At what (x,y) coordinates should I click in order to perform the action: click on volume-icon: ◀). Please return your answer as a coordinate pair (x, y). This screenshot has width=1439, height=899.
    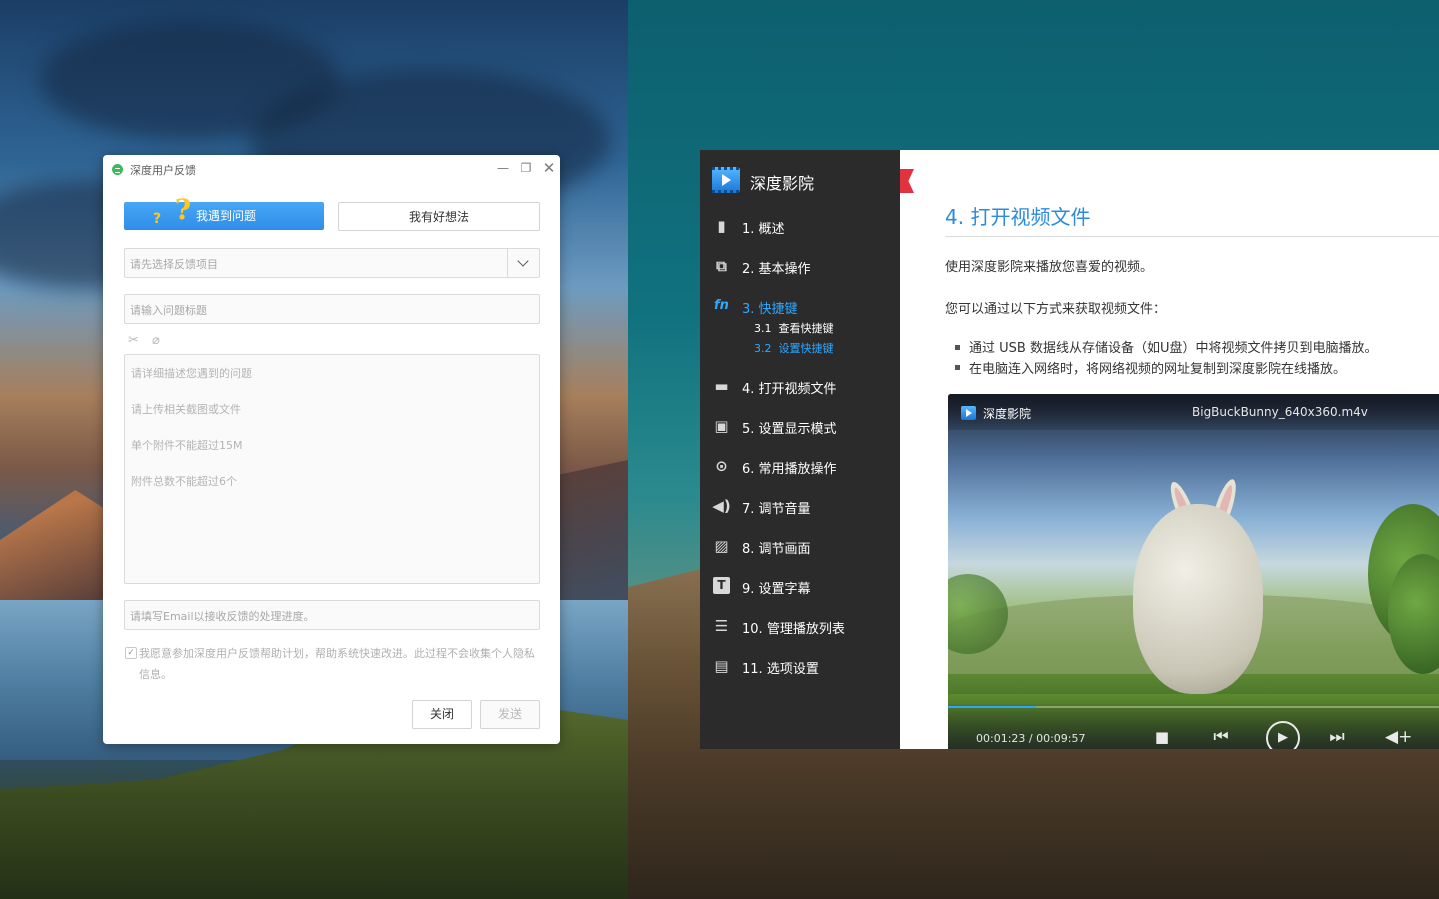
    Looking at the image, I should click on (721, 506).